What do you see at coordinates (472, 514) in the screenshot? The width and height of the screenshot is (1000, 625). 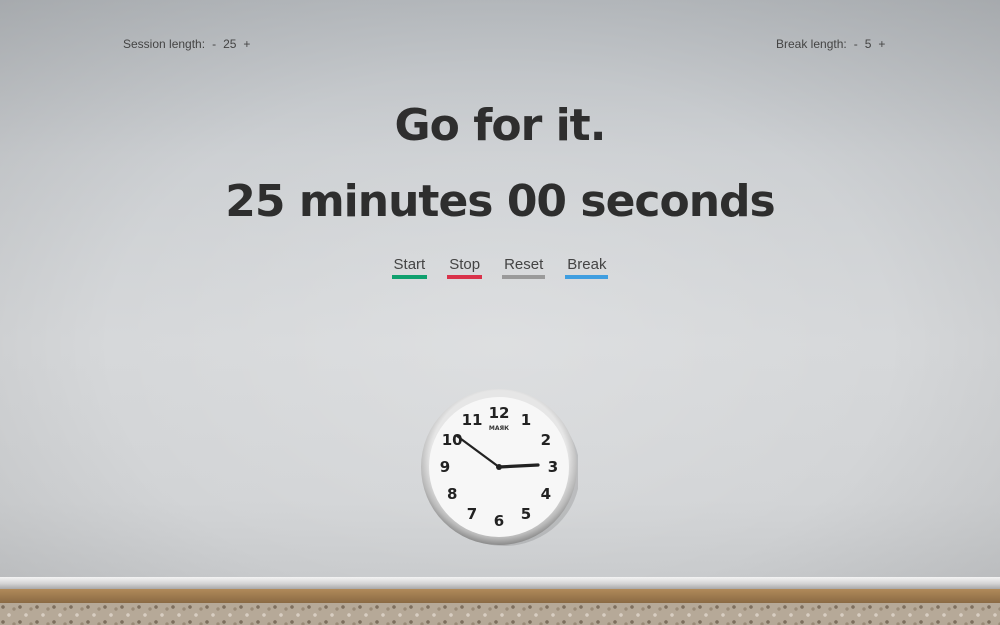 I see `clock-numeral: 7` at bounding box center [472, 514].